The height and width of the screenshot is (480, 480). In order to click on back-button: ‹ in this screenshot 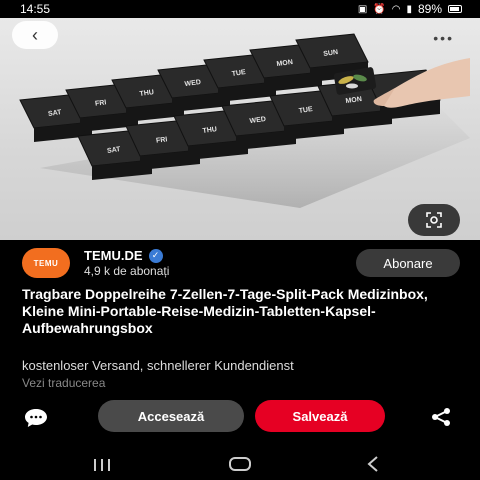, I will do `click(35, 35)`.